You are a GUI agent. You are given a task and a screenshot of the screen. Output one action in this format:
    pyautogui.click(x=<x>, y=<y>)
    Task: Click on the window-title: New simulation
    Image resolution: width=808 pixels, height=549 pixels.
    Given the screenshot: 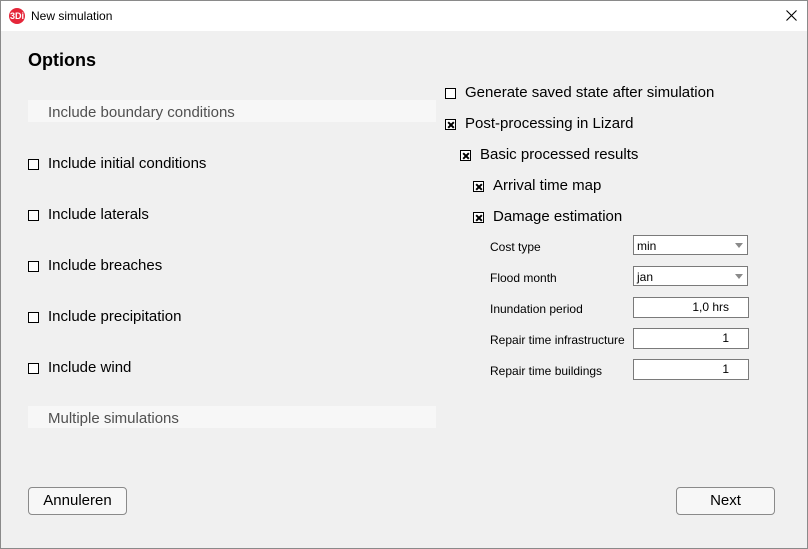 What is the action you would take?
    pyautogui.click(x=72, y=16)
    